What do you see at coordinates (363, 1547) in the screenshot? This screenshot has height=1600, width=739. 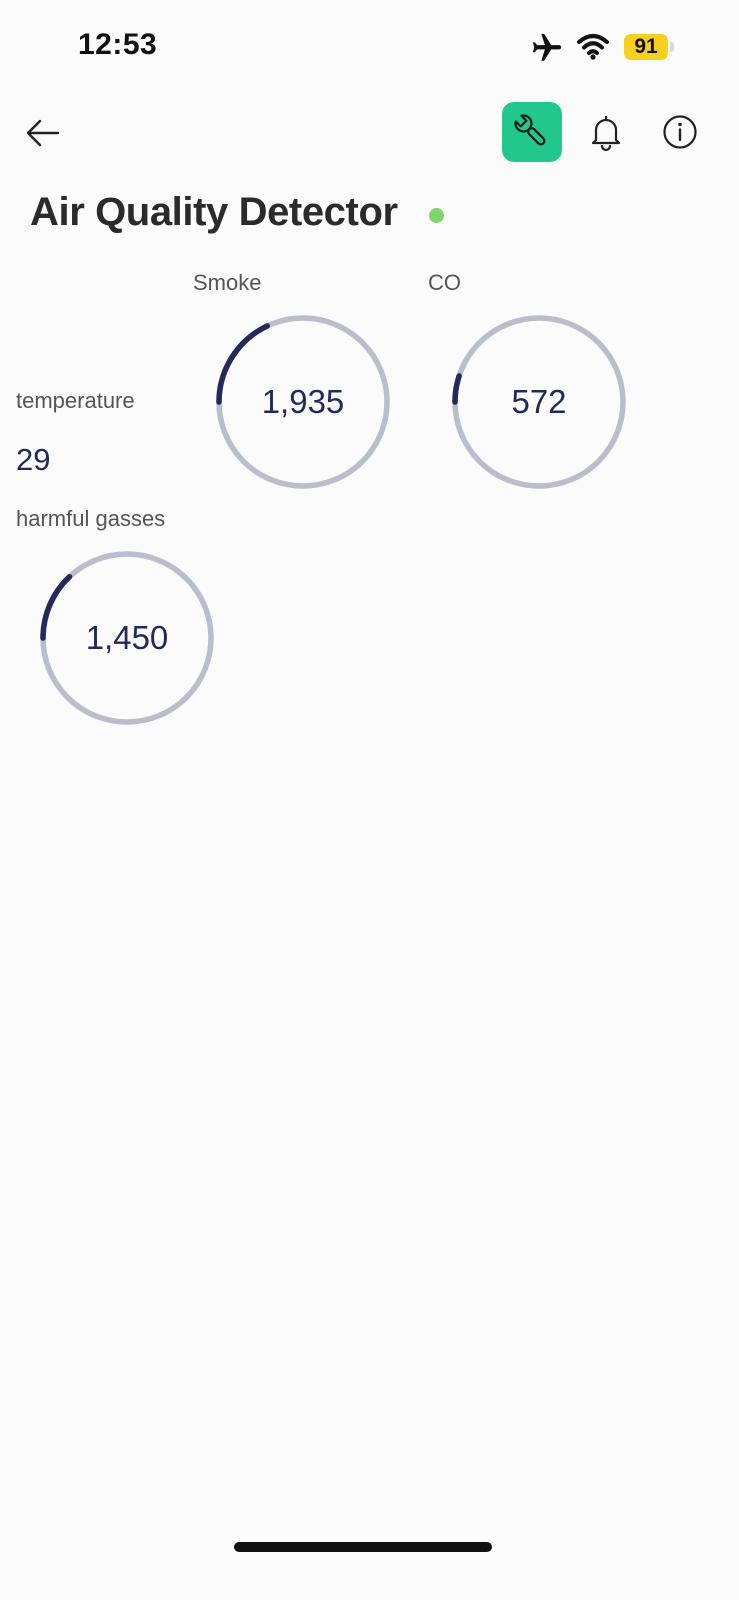 I see `home-indicator` at bounding box center [363, 1547].